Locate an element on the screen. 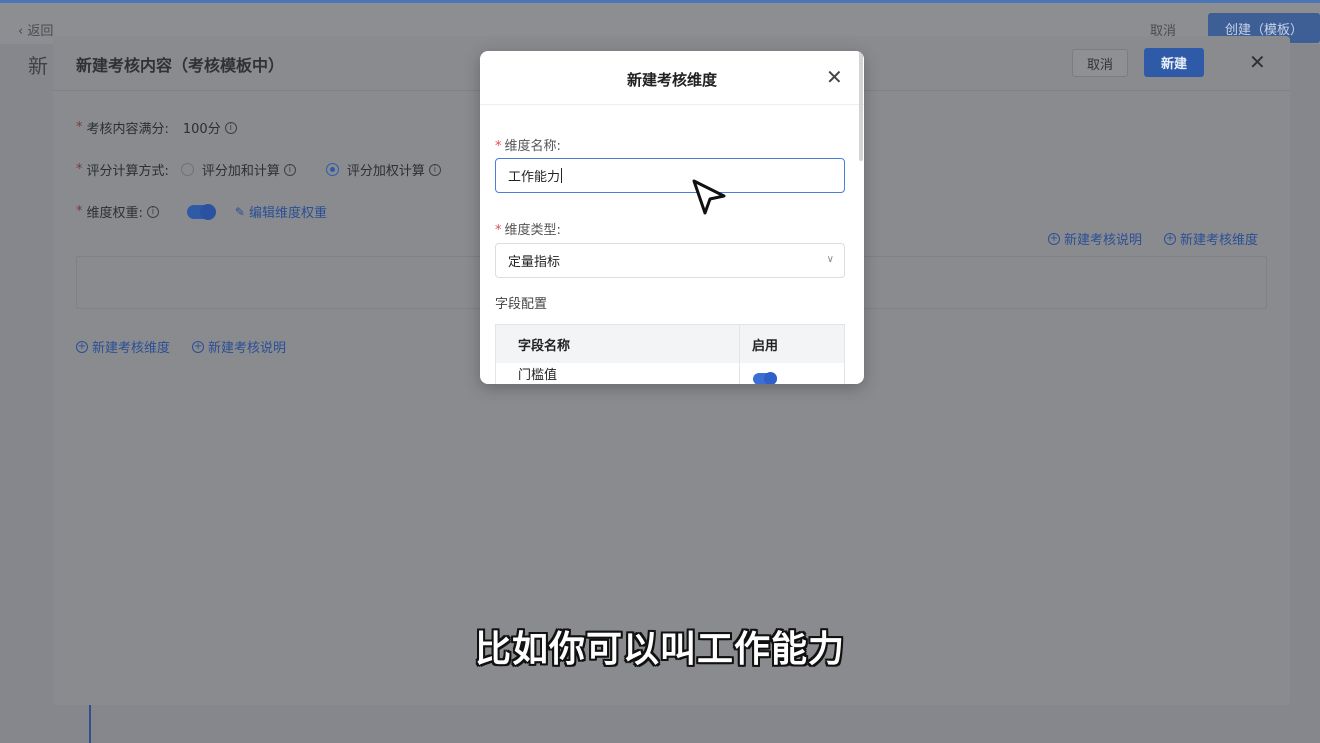  dimension-name-value: 工作能力 is located at coordinates (534, 177).